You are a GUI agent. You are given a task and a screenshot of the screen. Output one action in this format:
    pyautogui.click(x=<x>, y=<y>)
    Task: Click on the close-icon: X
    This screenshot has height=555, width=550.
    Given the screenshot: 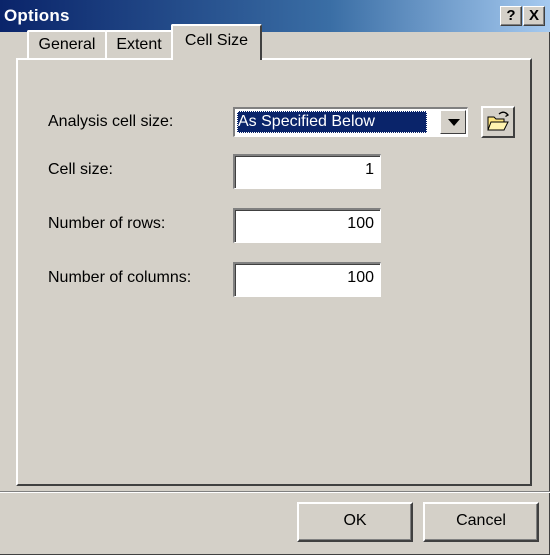 What is the action you would take?
    pyautogui.click(x=533, y=15)
    